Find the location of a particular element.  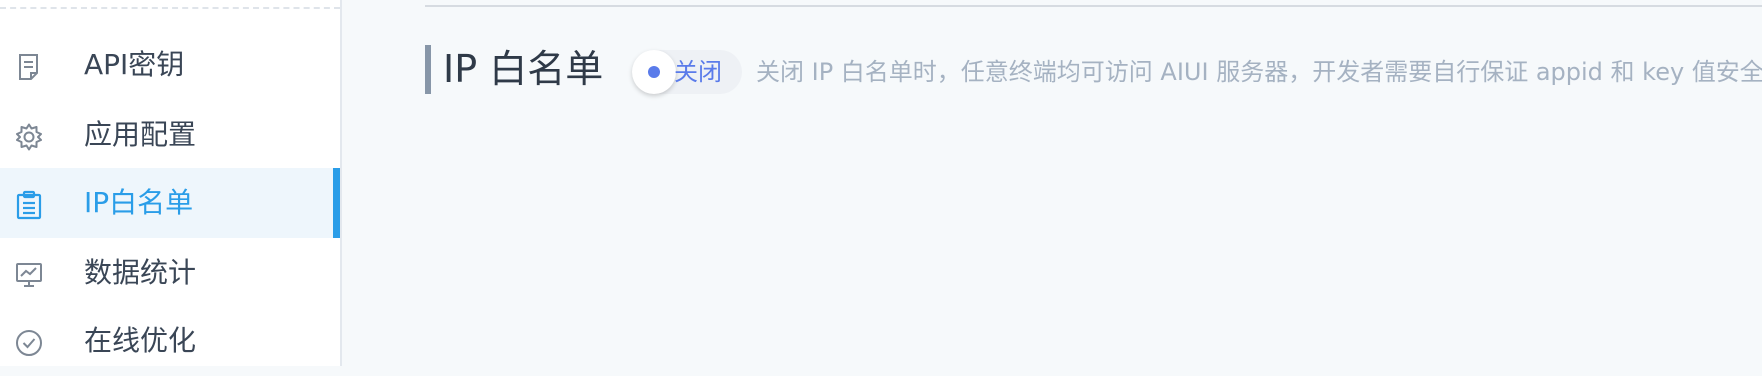

toggle-label: 关闭 is located at coordinates (698, 72).